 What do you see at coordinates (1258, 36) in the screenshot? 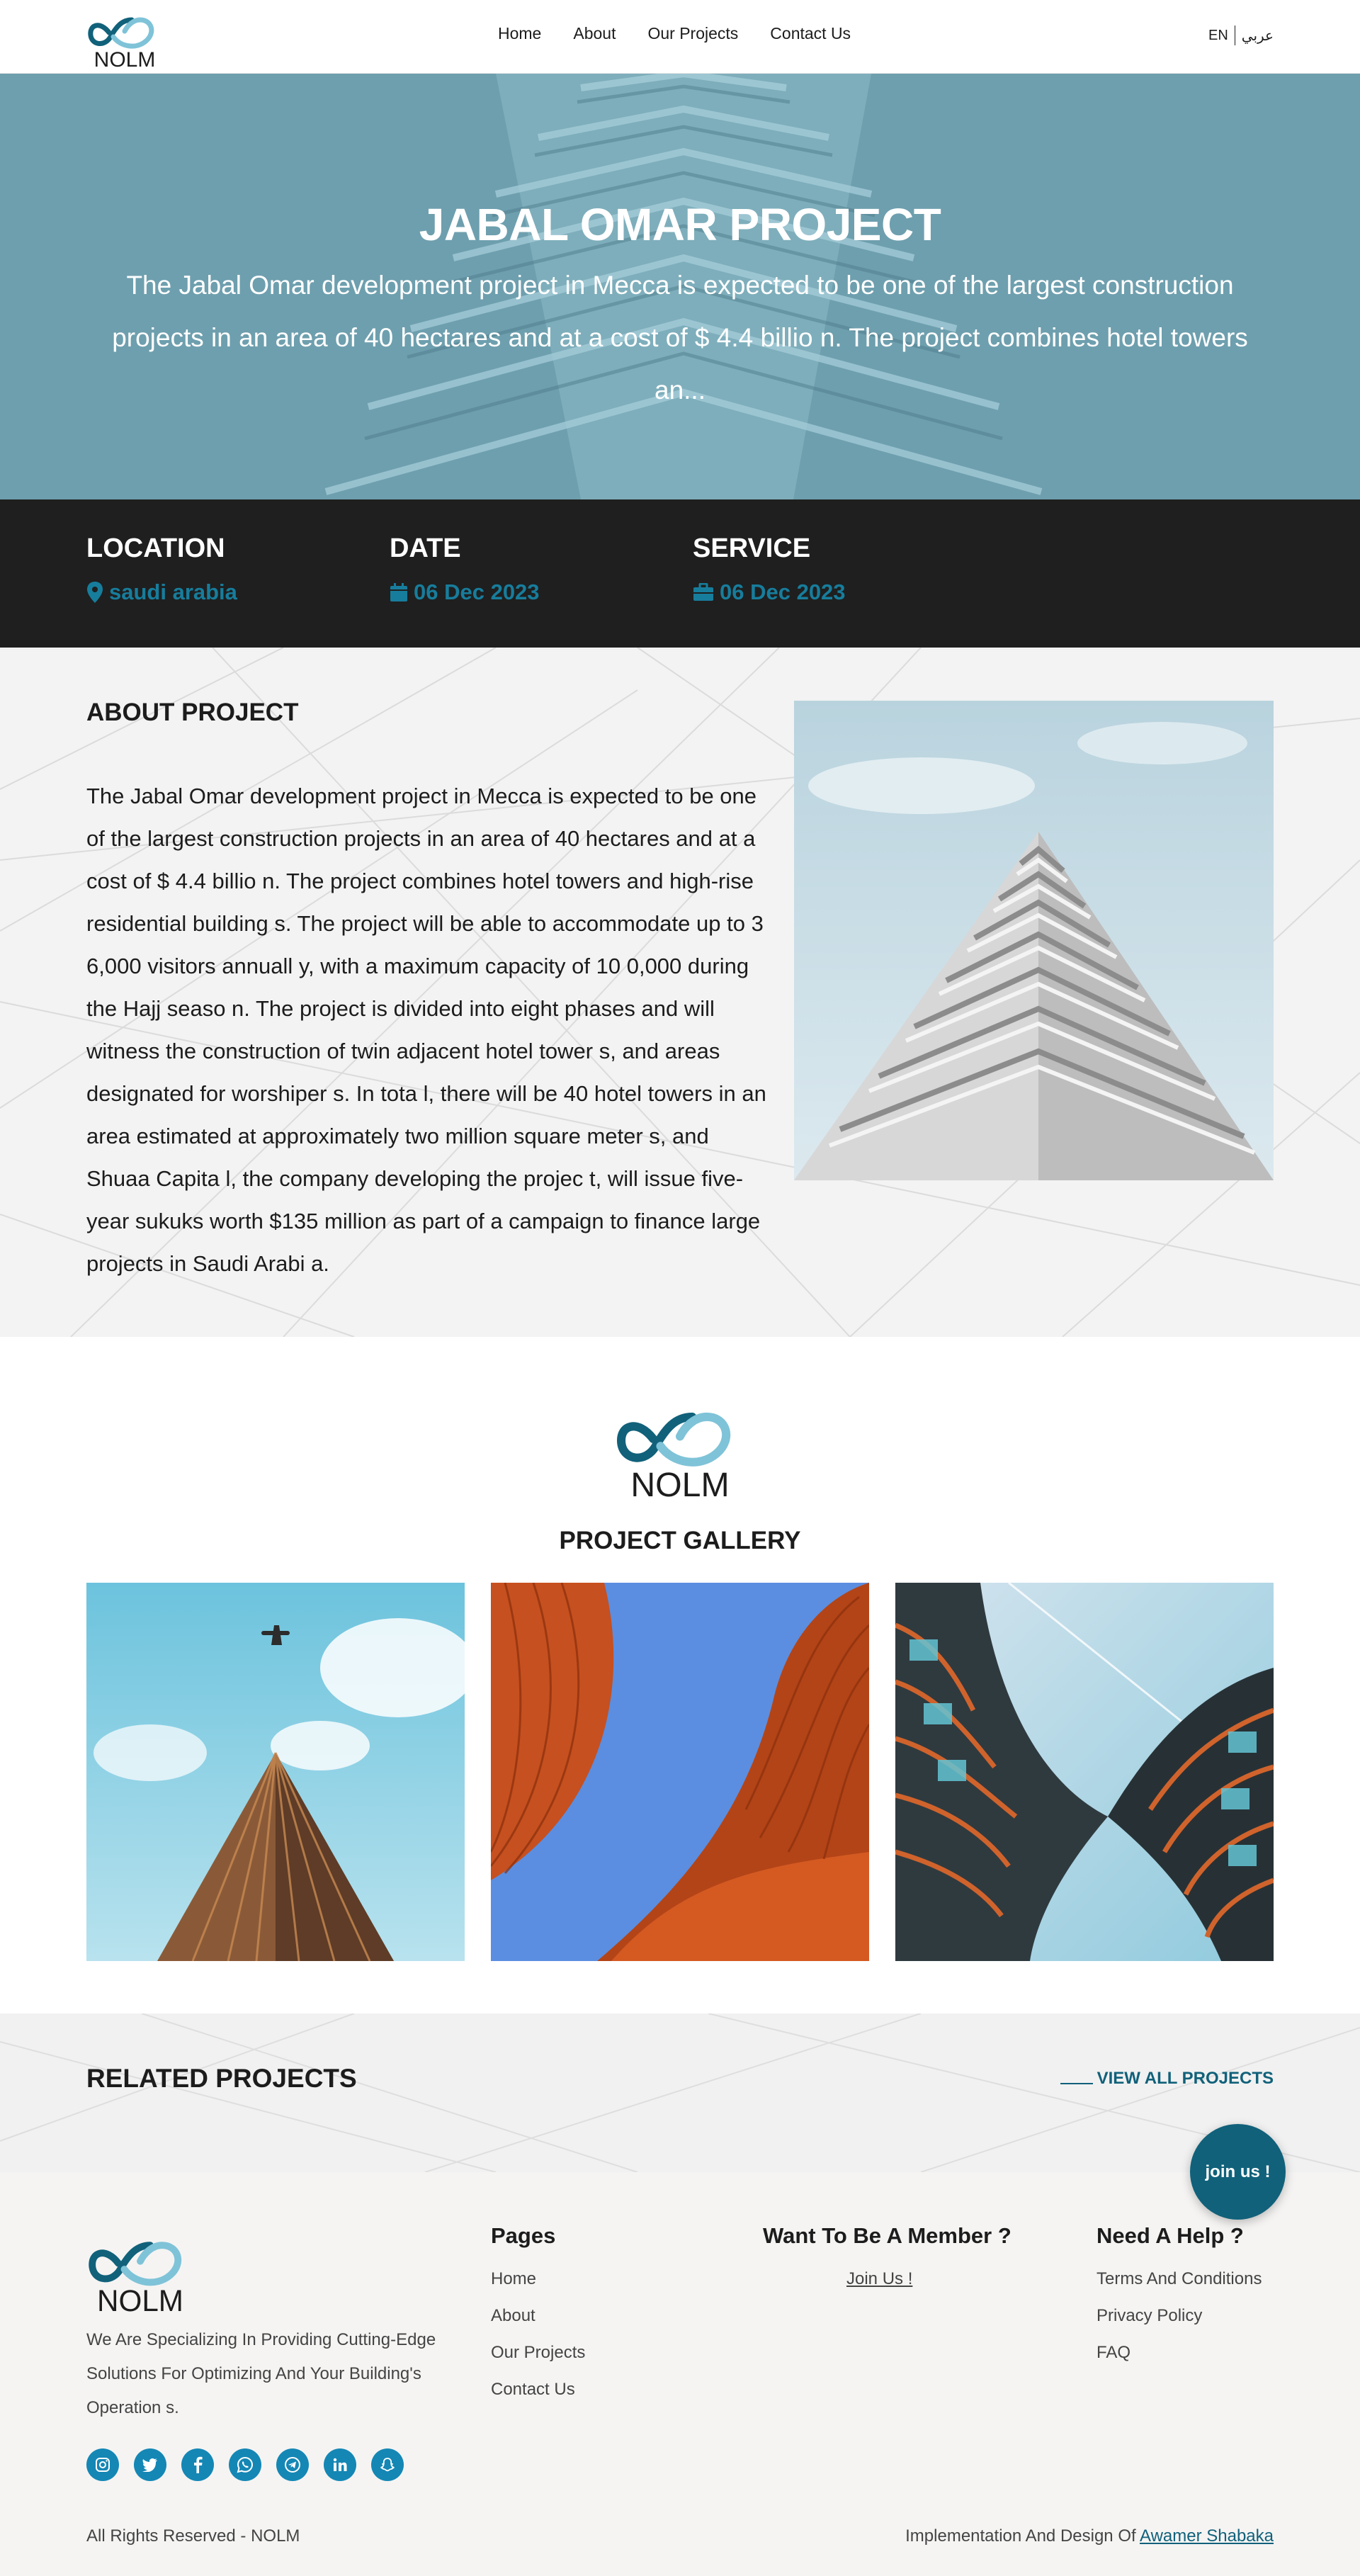
I see `lang-ar: عربي` at bounding box center [1258, 36].